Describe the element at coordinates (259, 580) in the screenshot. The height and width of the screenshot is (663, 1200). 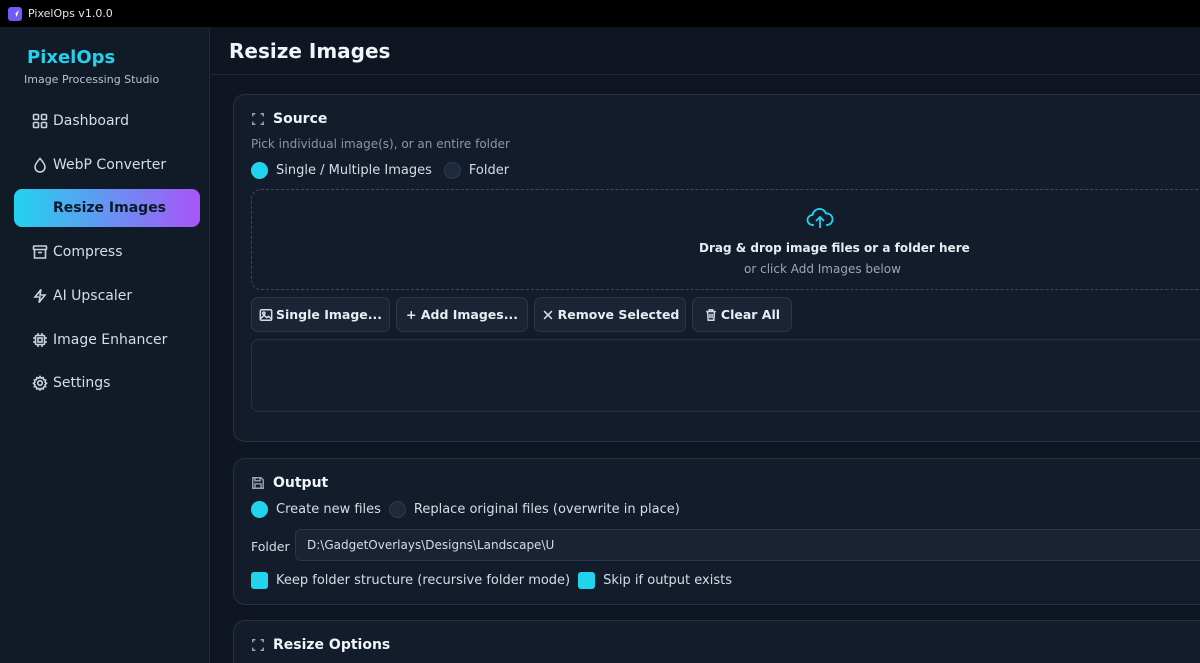
I see `keep-structure-checkbox` at that location.